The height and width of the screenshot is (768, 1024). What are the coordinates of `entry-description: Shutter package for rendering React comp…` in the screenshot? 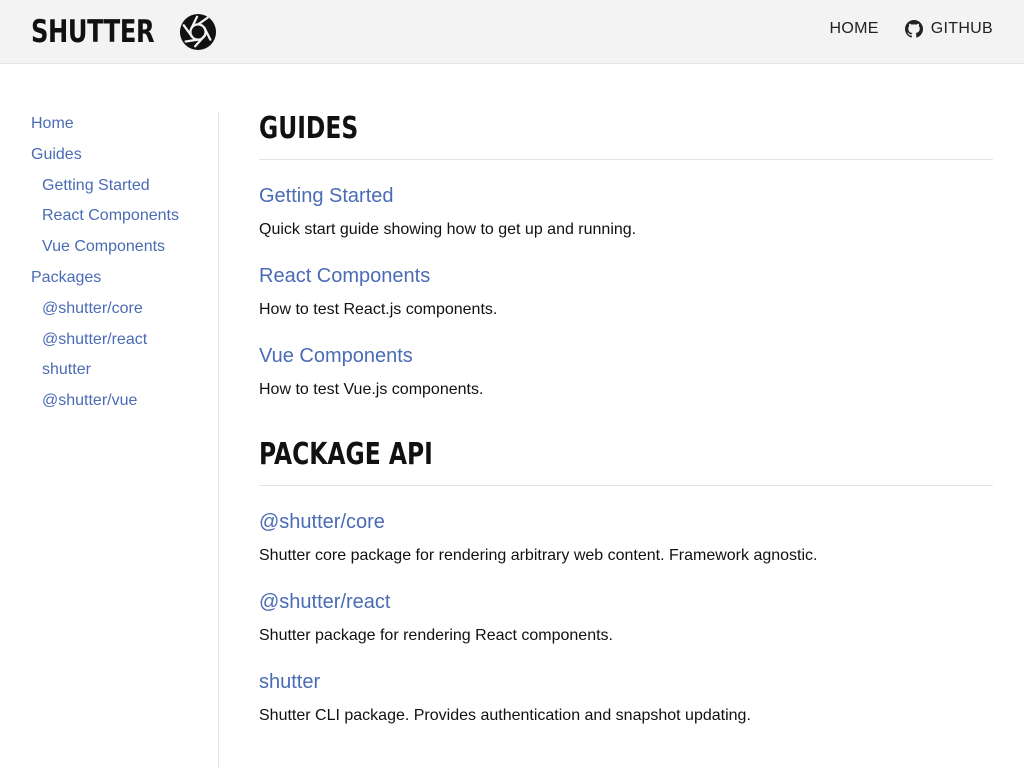 It's located at (436, 635).